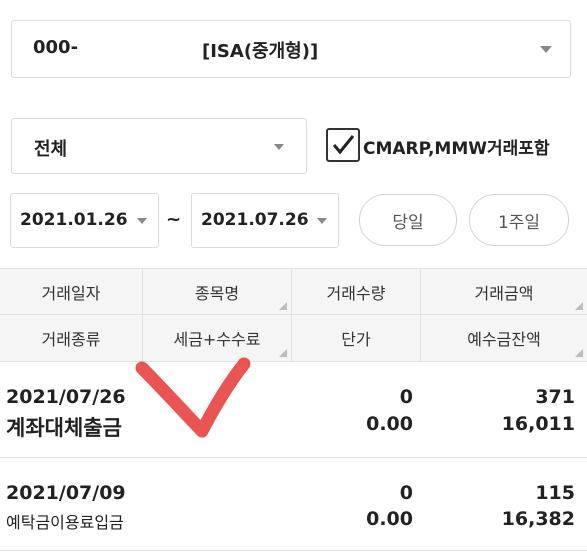 This screenshot has height=555, width=587. I want to click on cmarp-mmw-checkbox, so click(343, 145).